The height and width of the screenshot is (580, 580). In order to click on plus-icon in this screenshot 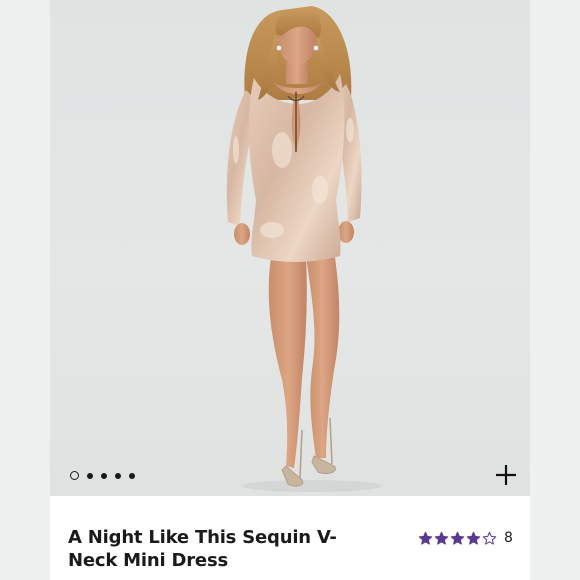, I will do `click(506, 475)`.